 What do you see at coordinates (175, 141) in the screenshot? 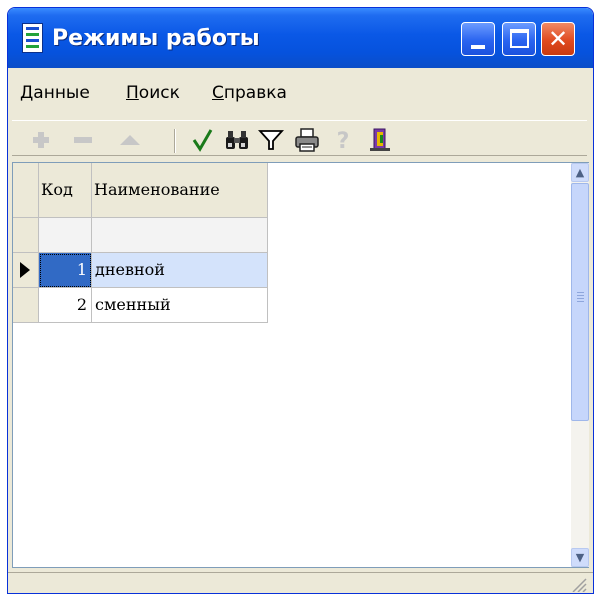
I see `toolbar-separator` at bounding box center [175, 141].